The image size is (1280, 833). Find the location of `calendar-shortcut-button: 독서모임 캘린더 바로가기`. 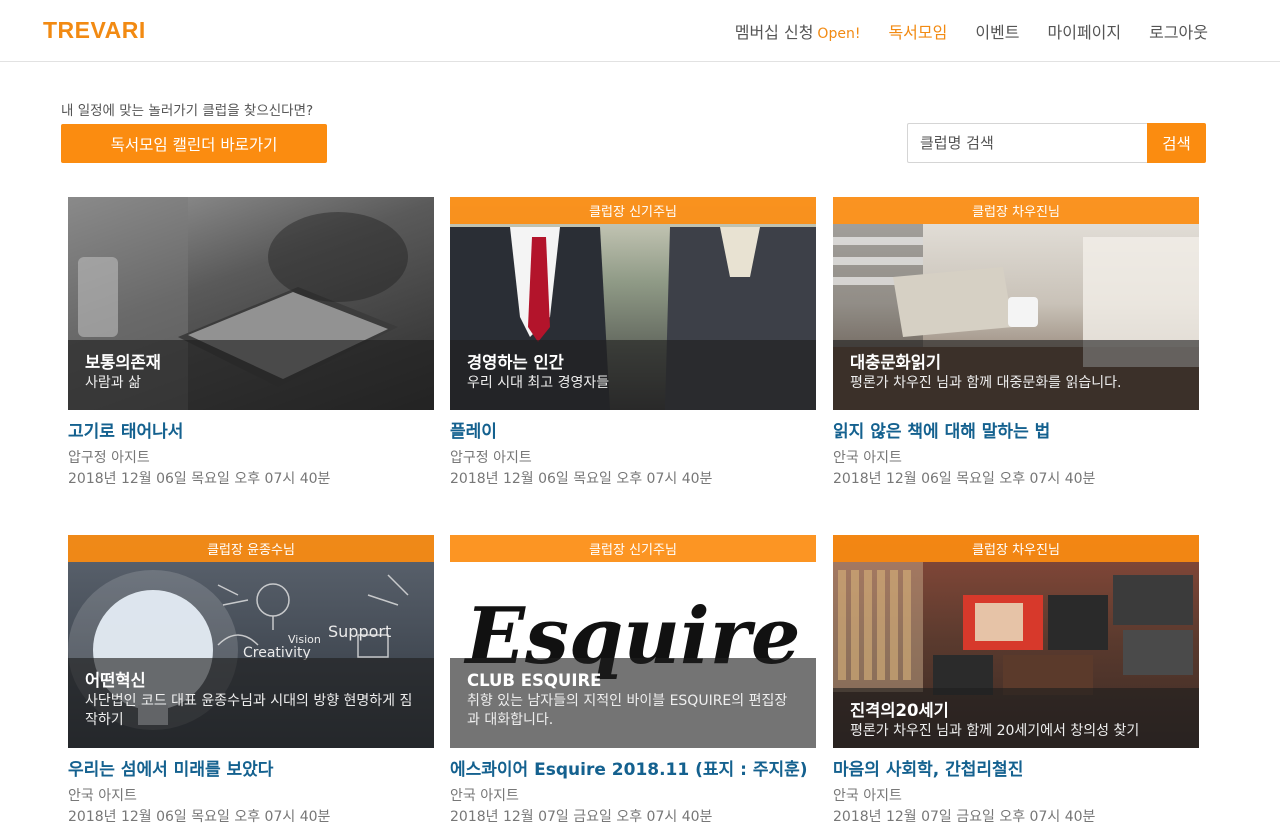

calendar-shortcut-button: 독서모임 캘린더 바로가기 is located at coordinates (194, 143).